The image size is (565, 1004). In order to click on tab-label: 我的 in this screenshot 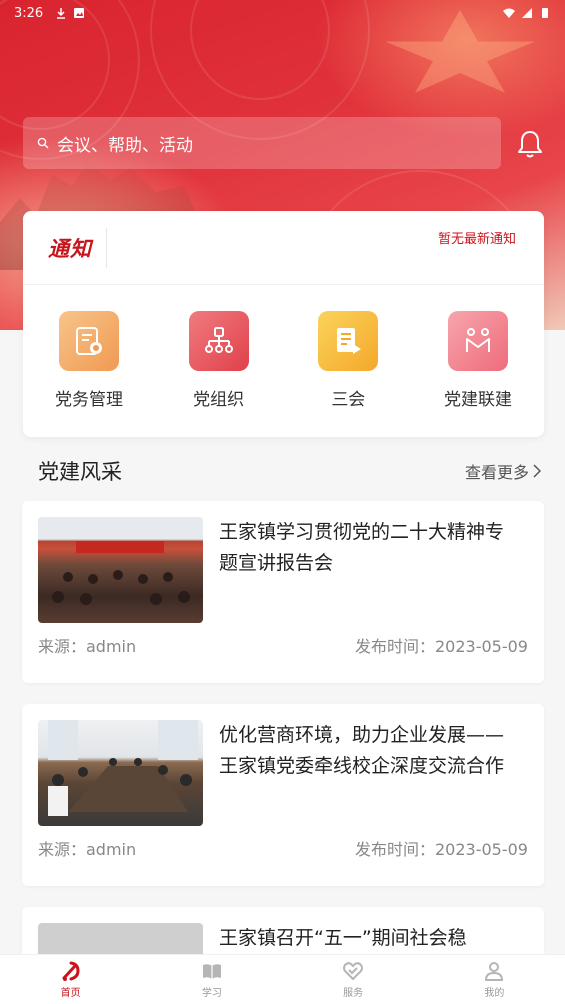, I will do `click(494, 993)`.